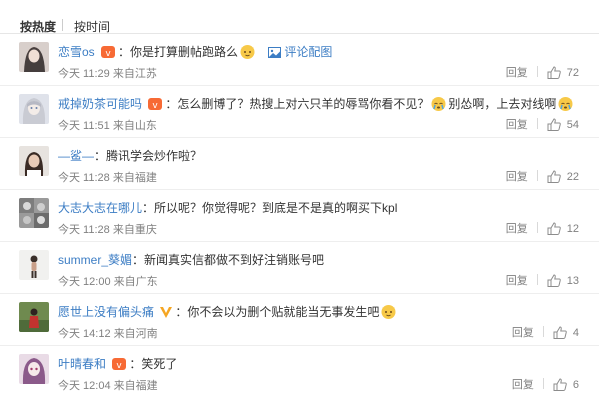  What do you see at coordinates (563, 228) in the screenshot?
I see `like-button: 12` at bounding box center [563, 228].